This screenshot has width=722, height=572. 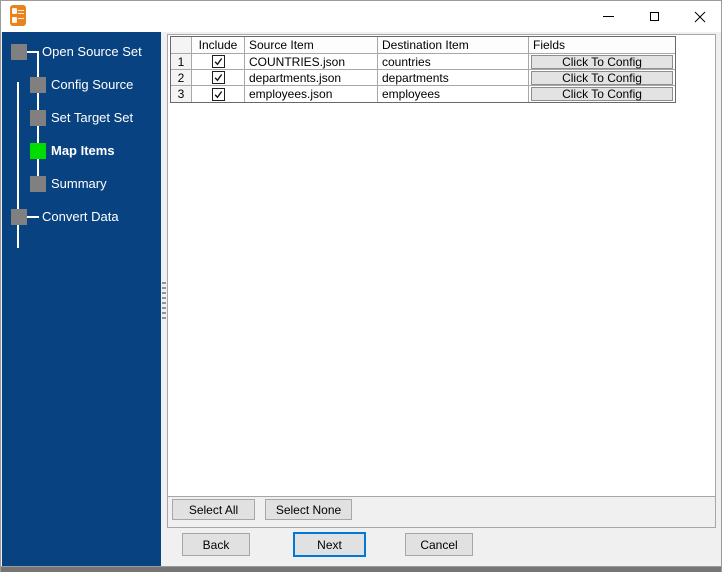 I want to click on maximize-button, so click(x=654, y=16).